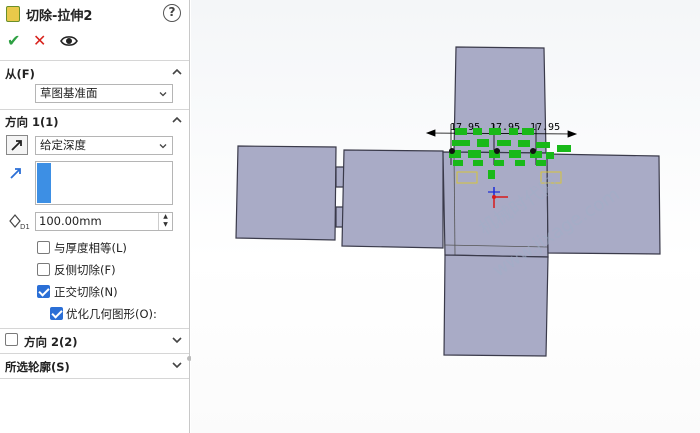  I want to click on direction2-section-title: 方向 2(2), so click(51, 342).